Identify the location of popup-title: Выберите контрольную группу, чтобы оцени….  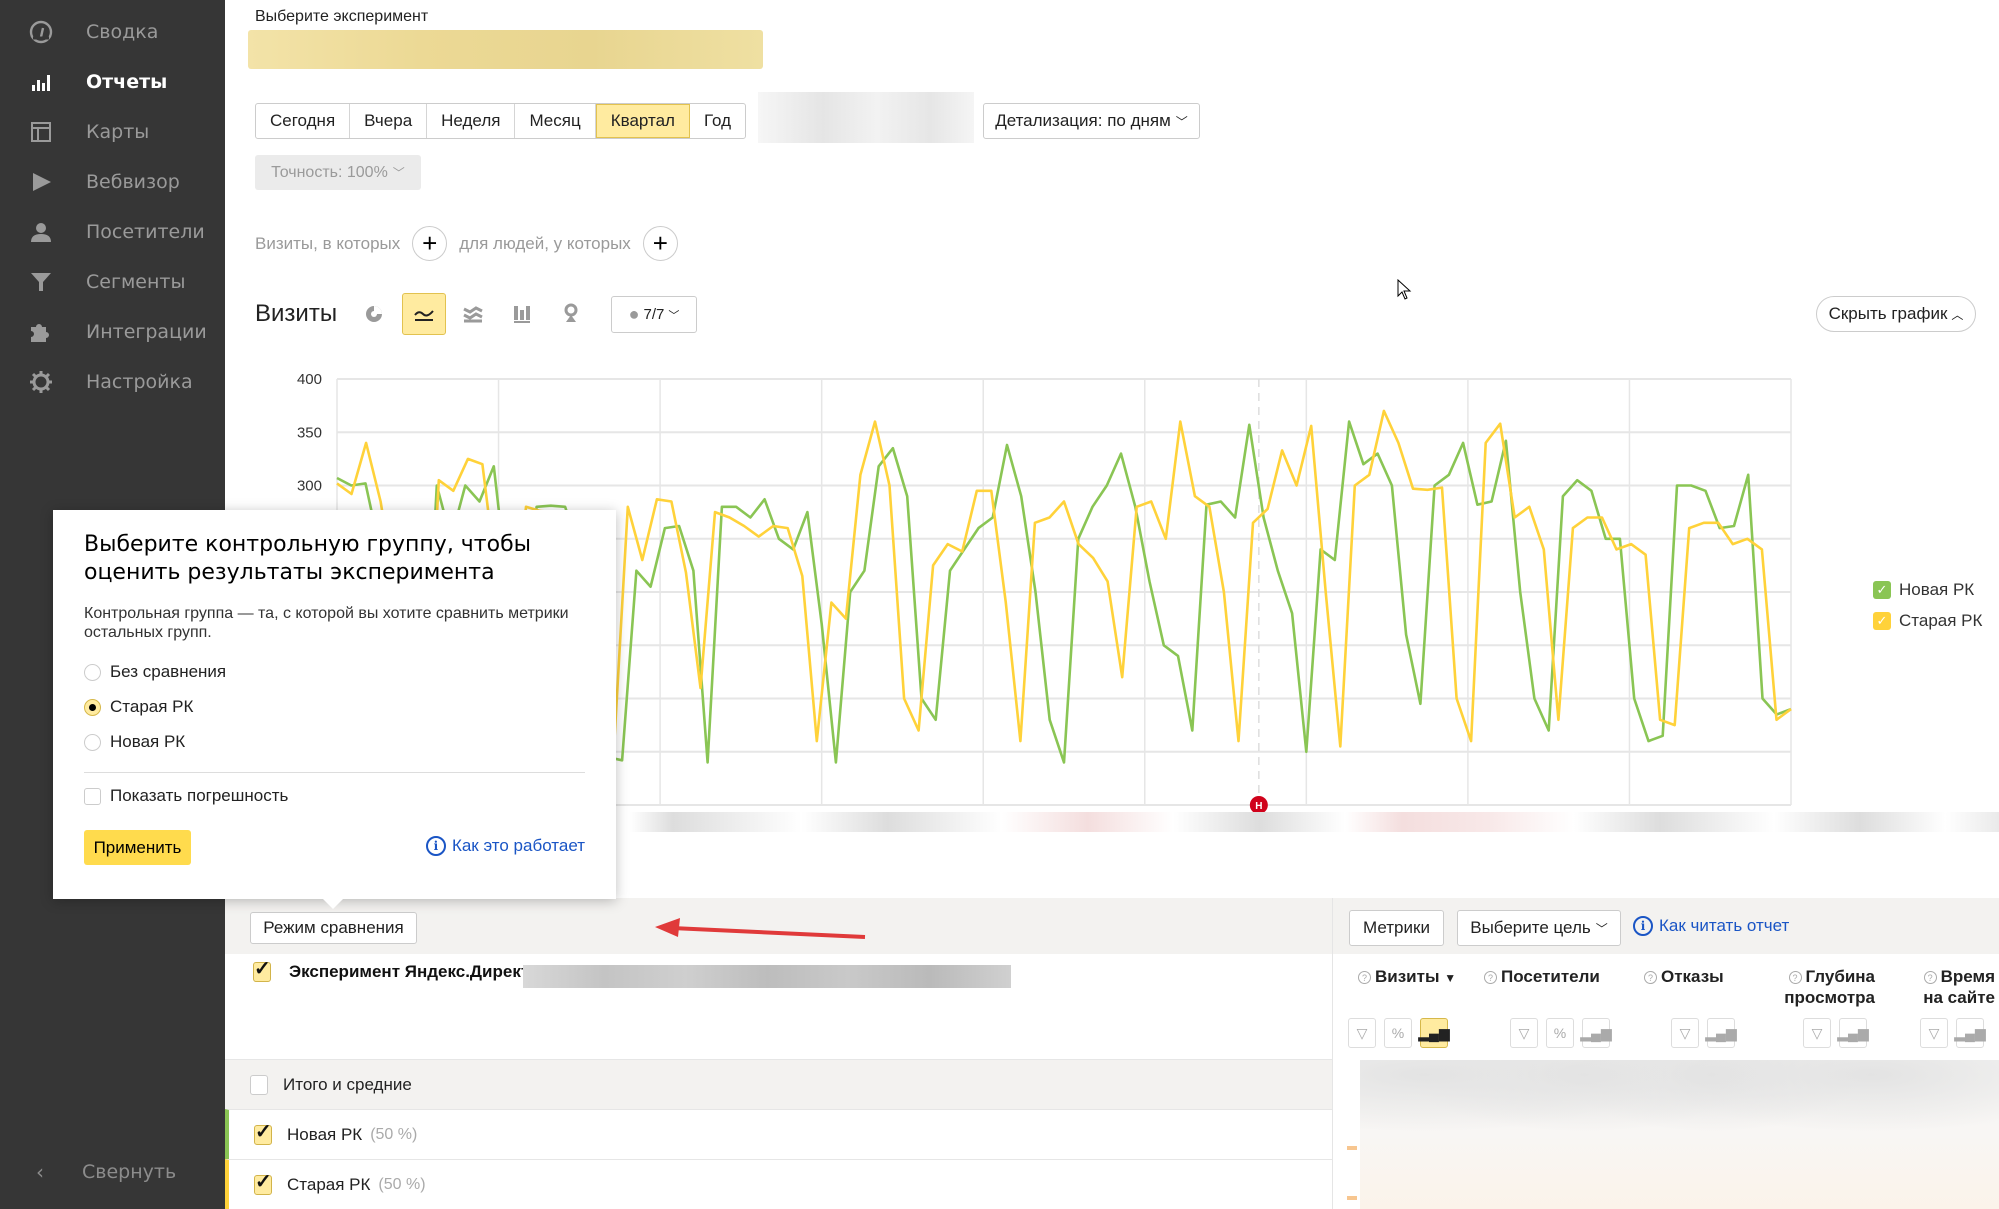
(308, 558).